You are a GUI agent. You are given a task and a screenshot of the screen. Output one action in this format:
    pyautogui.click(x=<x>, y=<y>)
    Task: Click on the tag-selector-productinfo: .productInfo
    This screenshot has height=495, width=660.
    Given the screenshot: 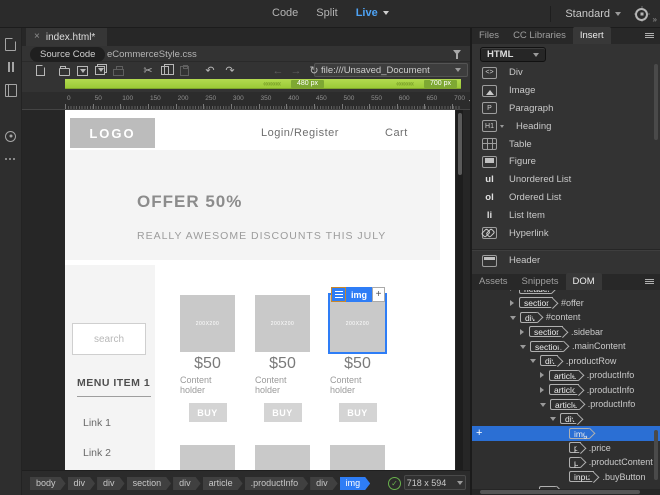 What is the action you would take?
    pyautogui.click(x=277, y=483)
    